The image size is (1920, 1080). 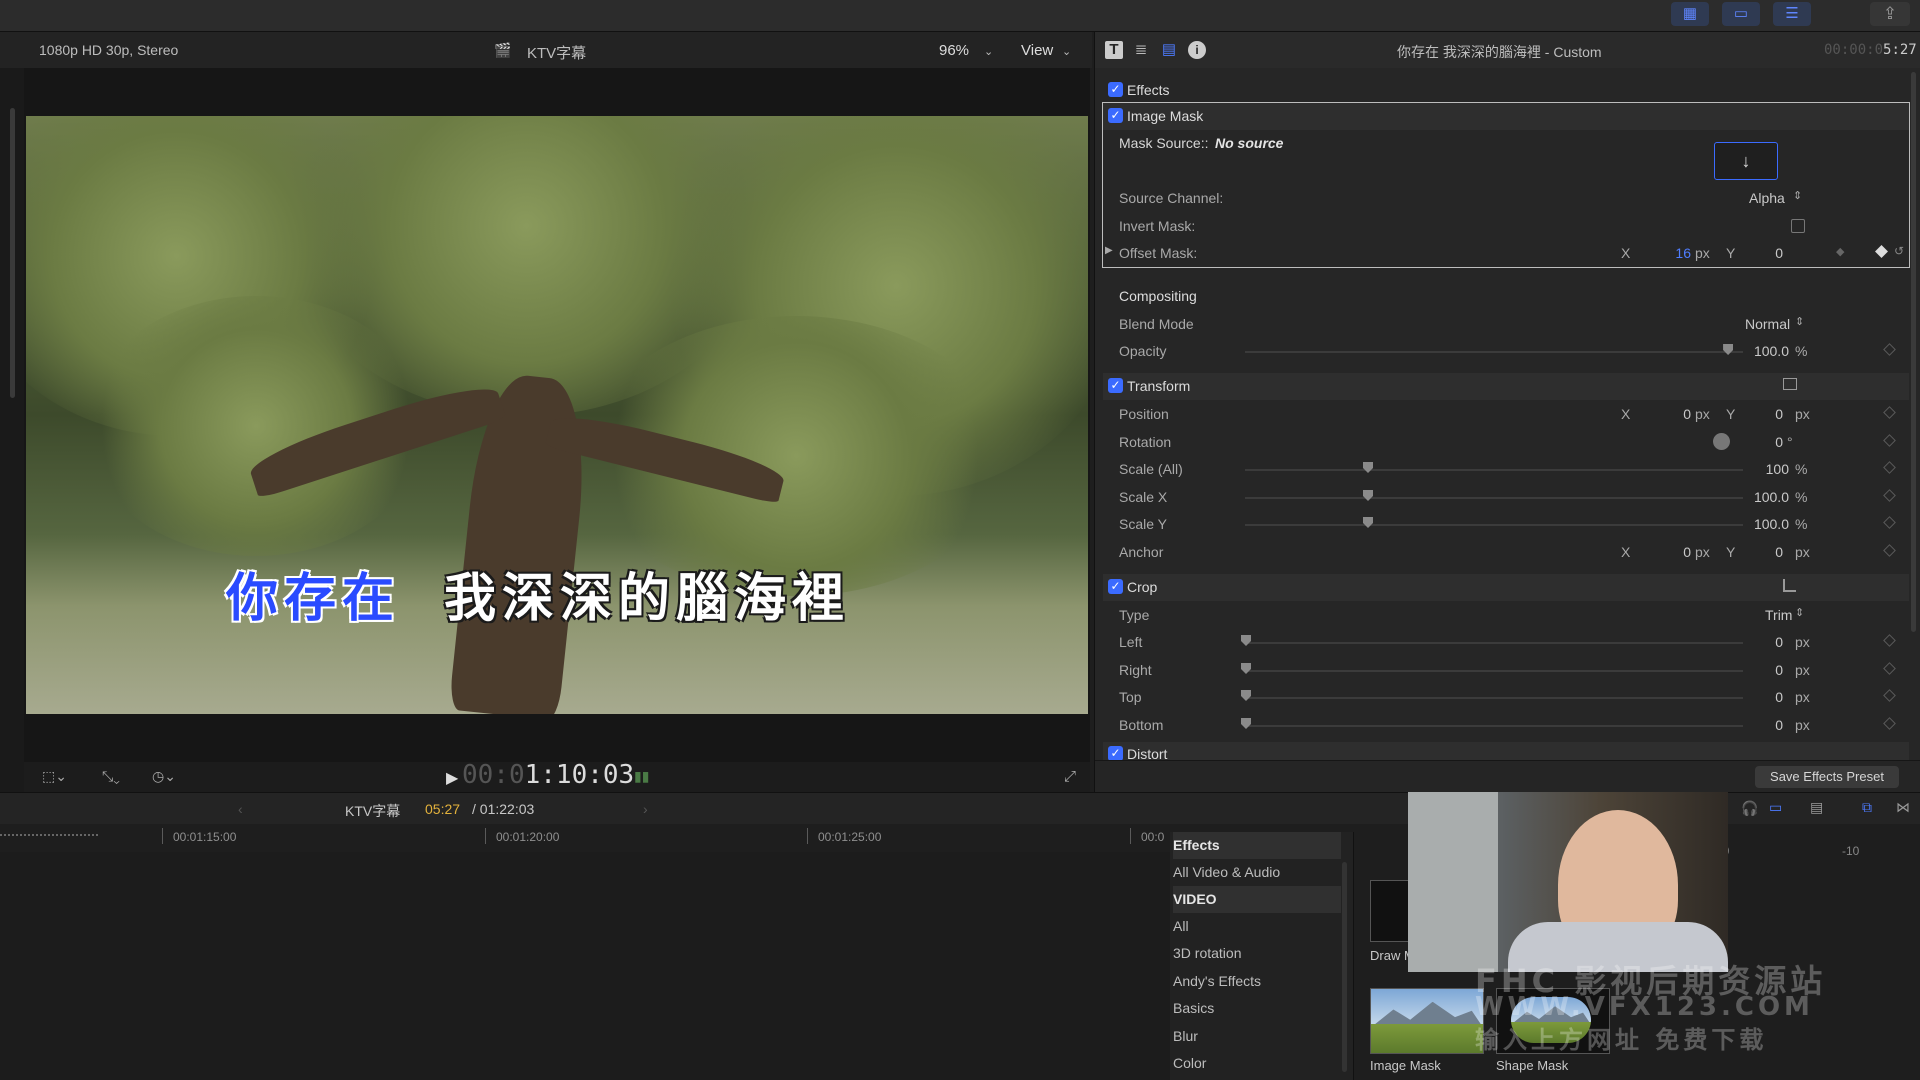 I want to click on category-scrollbar, so click(x=1344, y=967).